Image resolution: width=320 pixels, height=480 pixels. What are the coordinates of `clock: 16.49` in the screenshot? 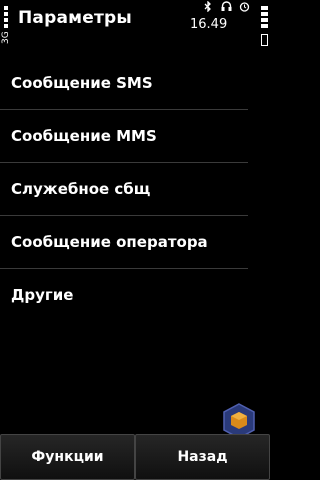 It's located at (209, 24).